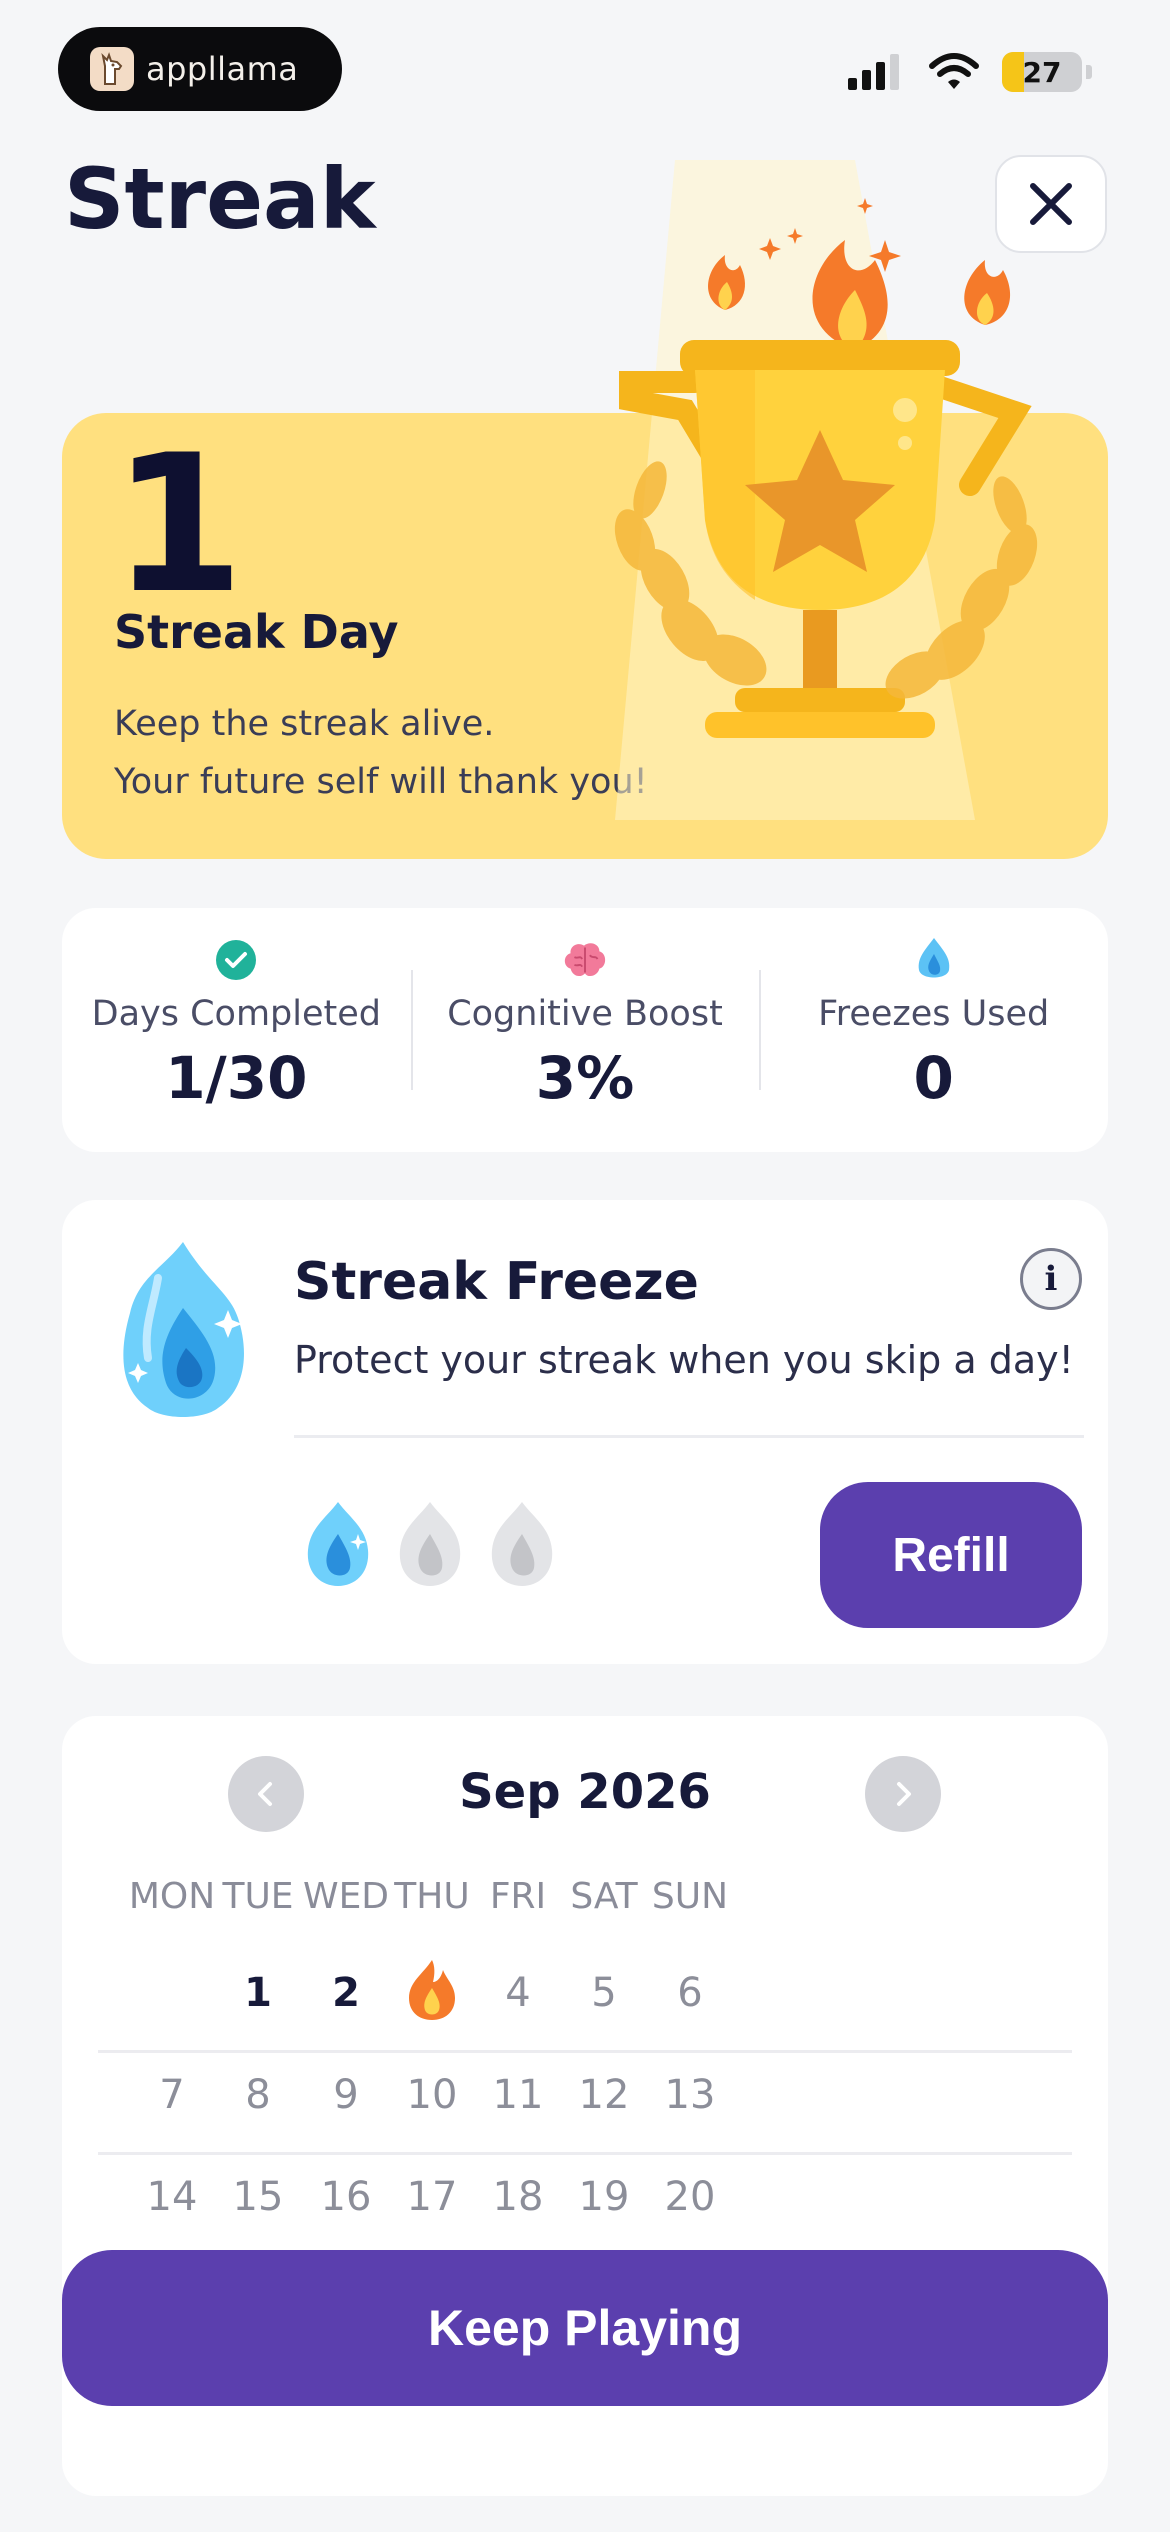 Image resolution: width=1170 pixels, height=2532 pixels. Describe the element at coordinates (1051, 1279) in the screenshot. I see `info-button: i` at that location.